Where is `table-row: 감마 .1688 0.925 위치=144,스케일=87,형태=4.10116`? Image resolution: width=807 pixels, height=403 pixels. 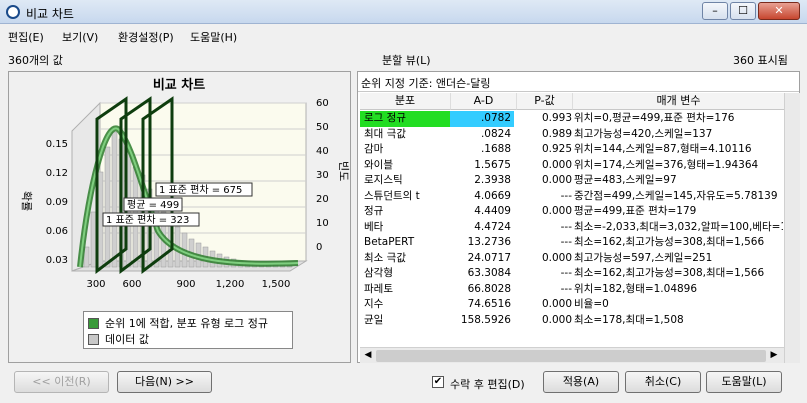
table-row: 감마 .1688 0.925 위치=144,스케일=87,형태=4.10116 is located at coordinates (571, 150).